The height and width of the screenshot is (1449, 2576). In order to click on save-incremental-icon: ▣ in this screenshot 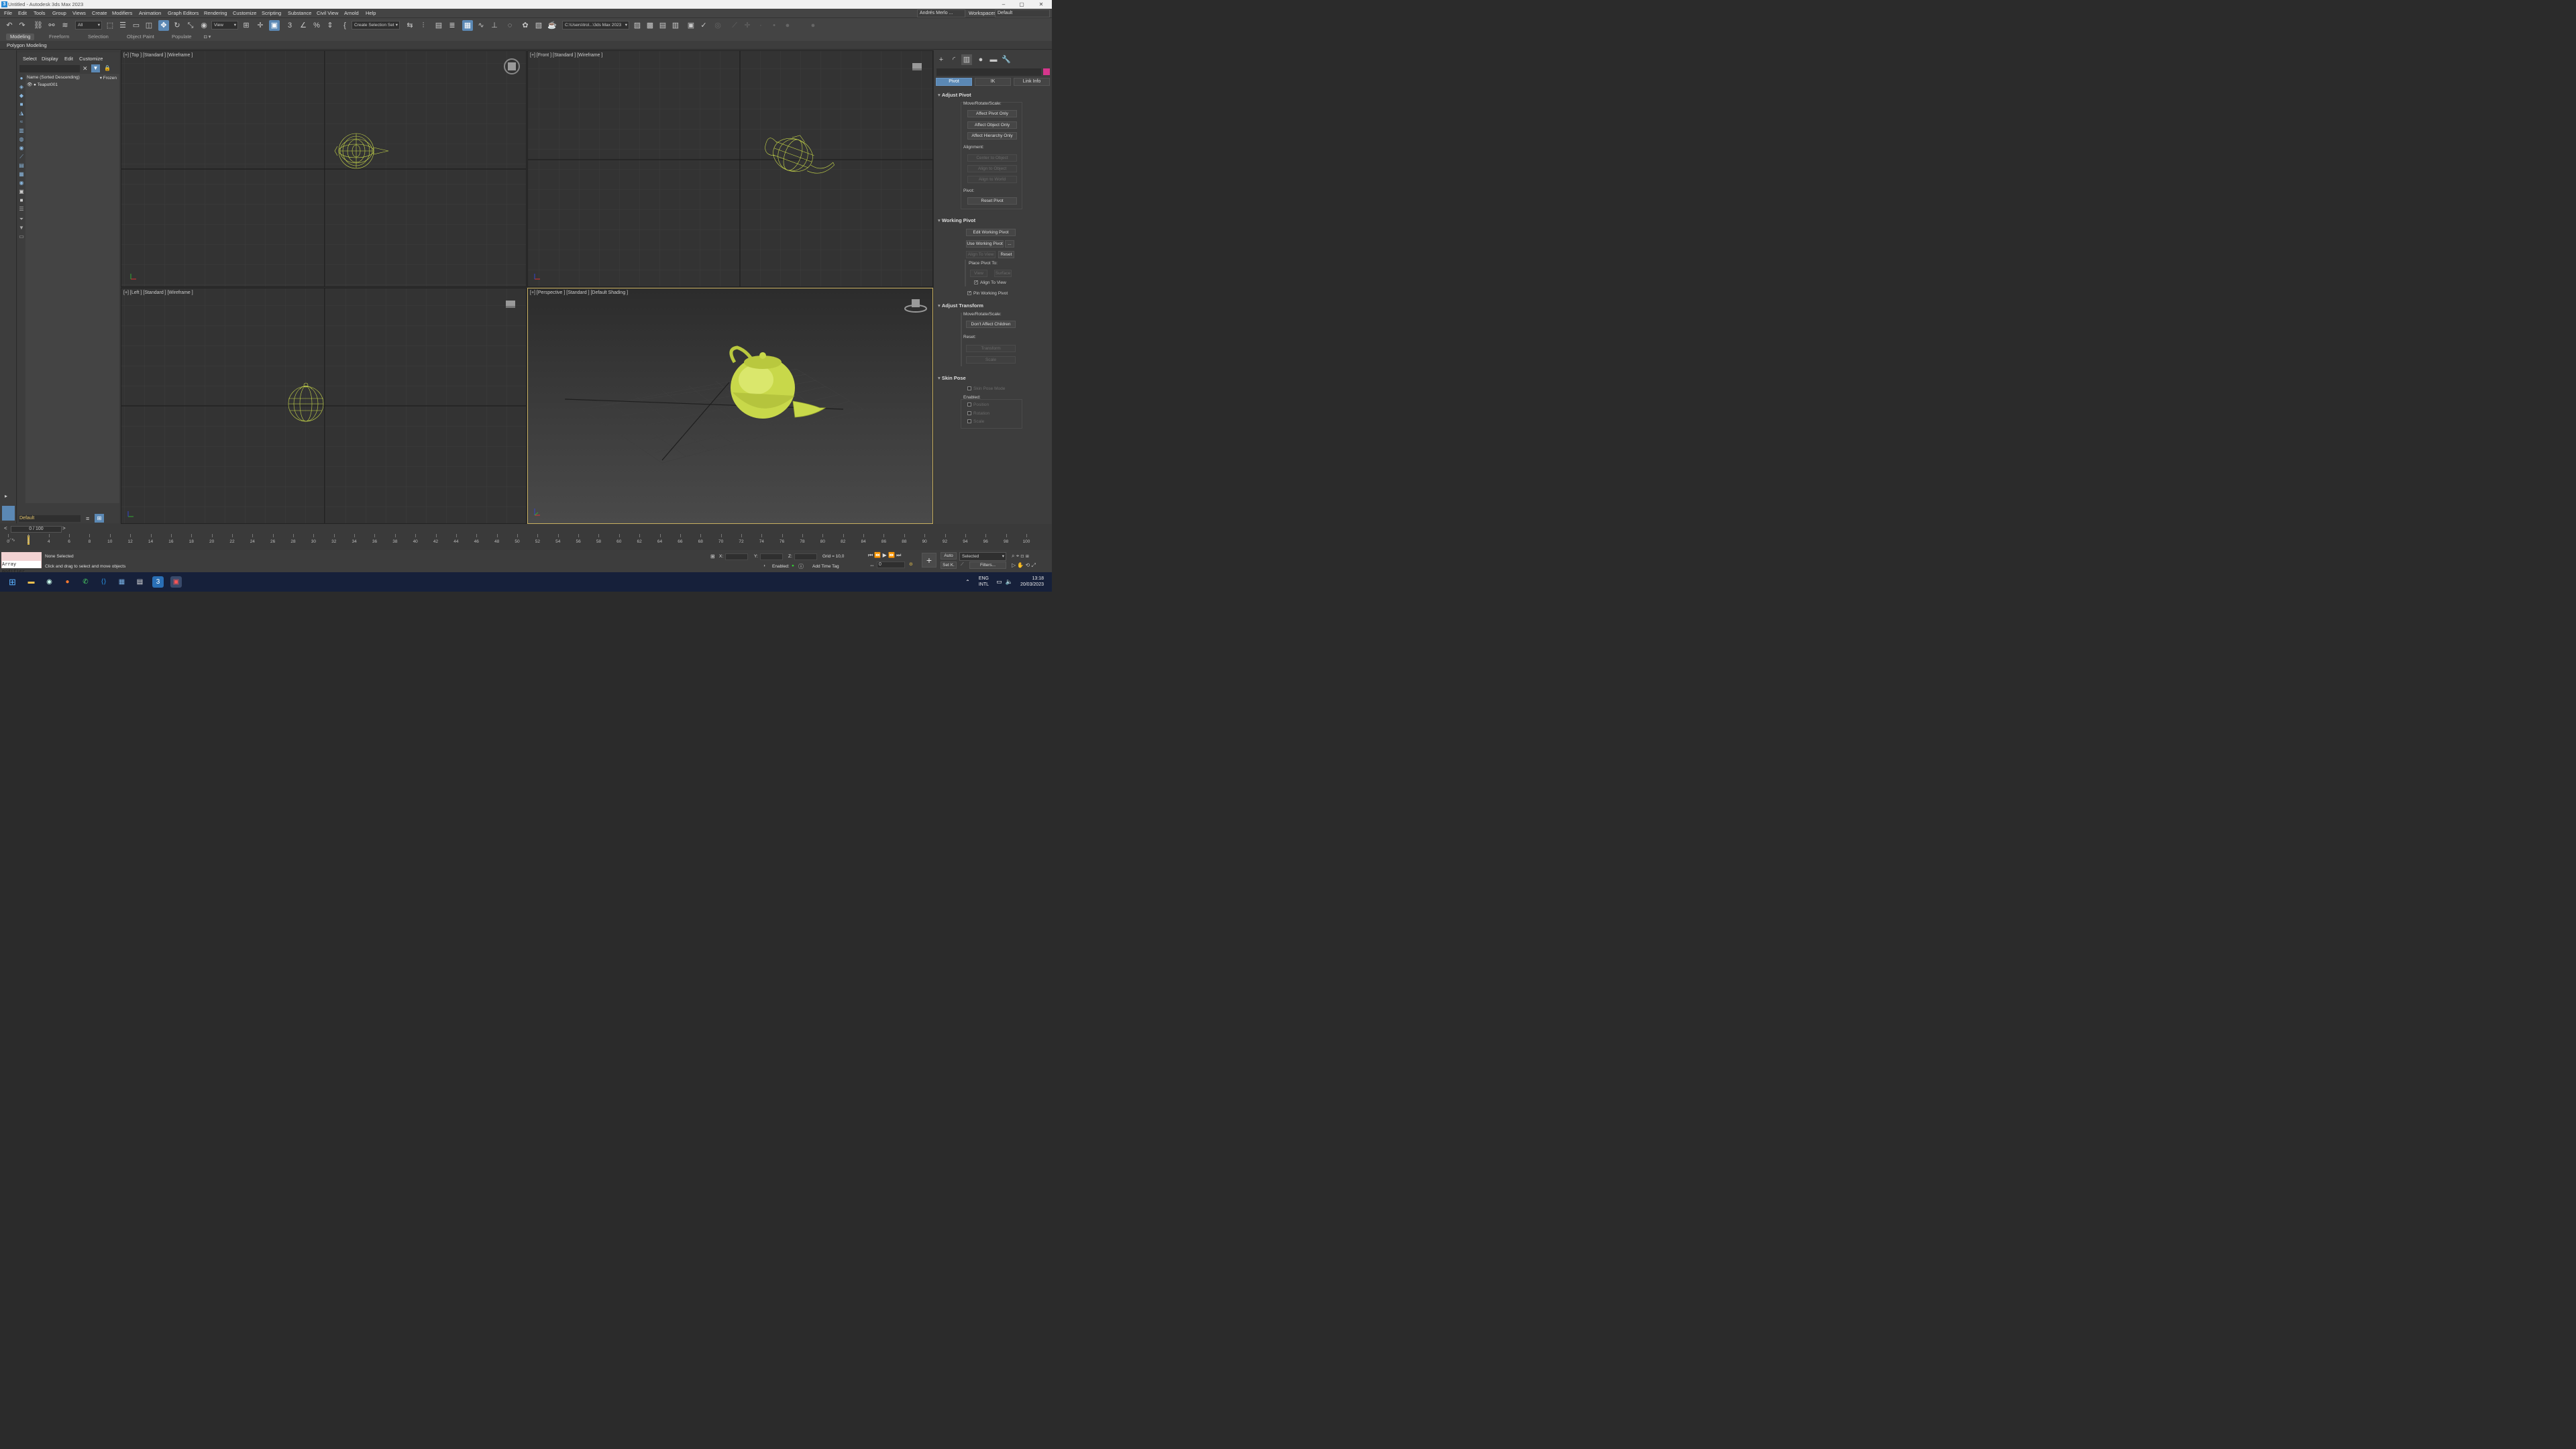, I will do `click(691, 25)`.